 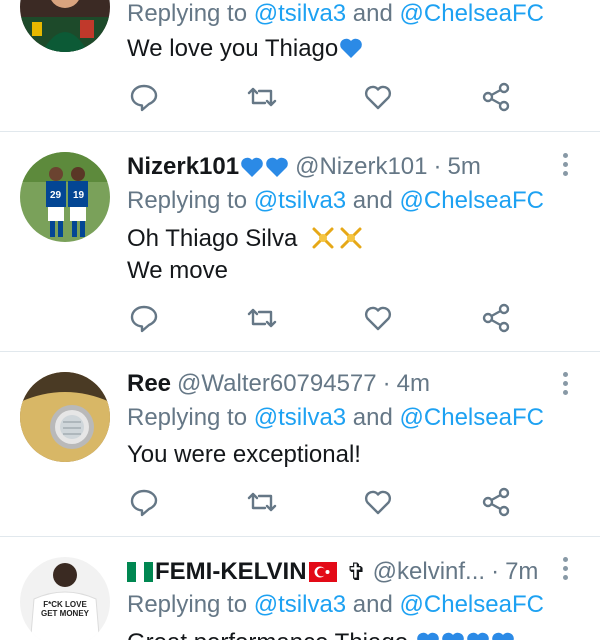 I want to click on avatar: F*CK LOVE GET MONEY, so click(x=65, y=598).